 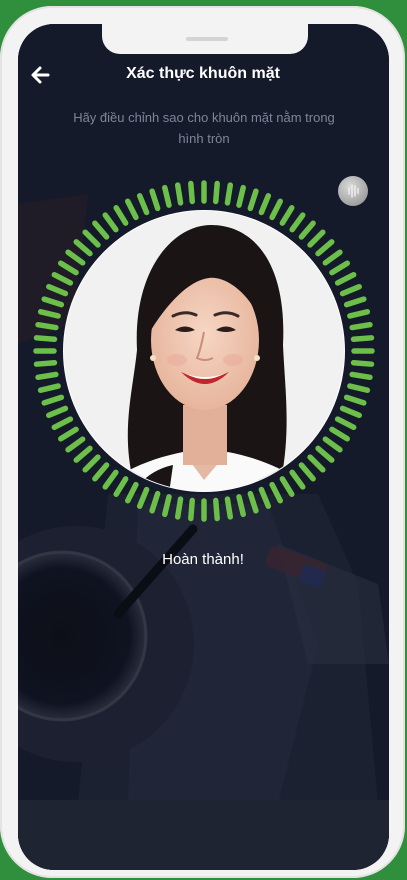 I want to click on arrow-left-icon, so click(x=40, y=75).